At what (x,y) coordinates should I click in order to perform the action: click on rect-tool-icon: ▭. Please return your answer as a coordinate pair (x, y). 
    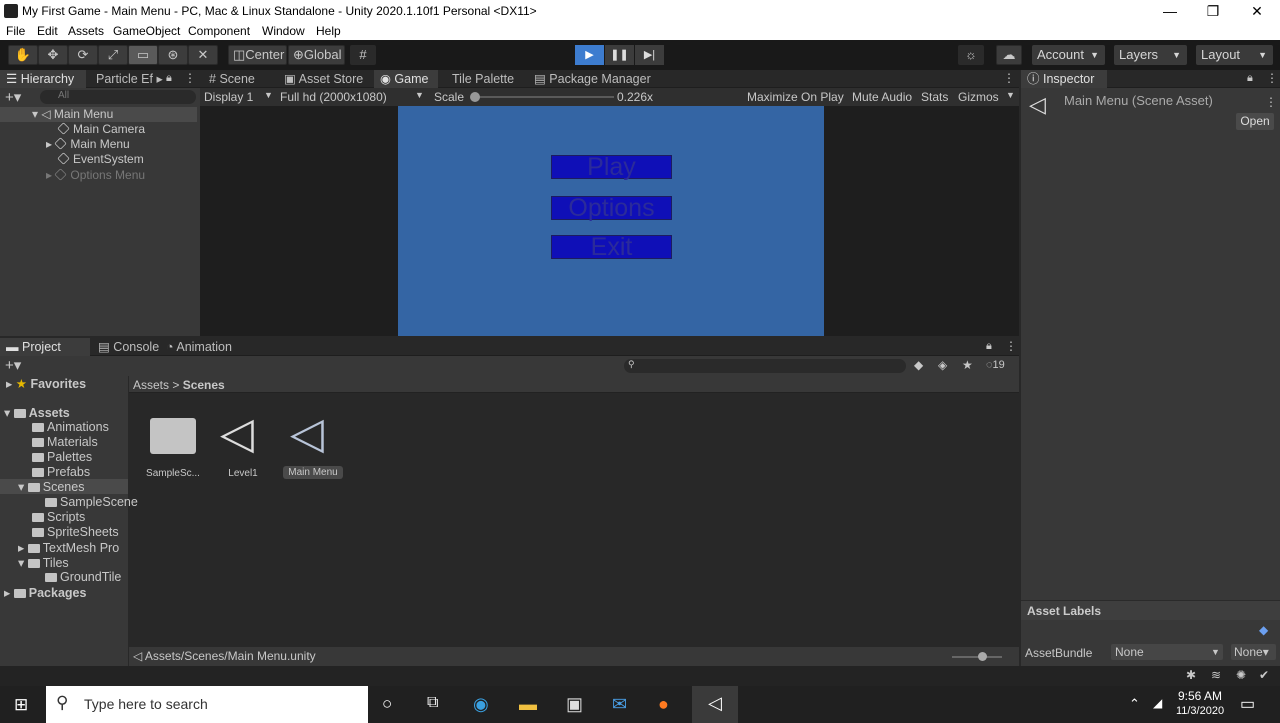
    Looking at the image, I should click on (143, 55).